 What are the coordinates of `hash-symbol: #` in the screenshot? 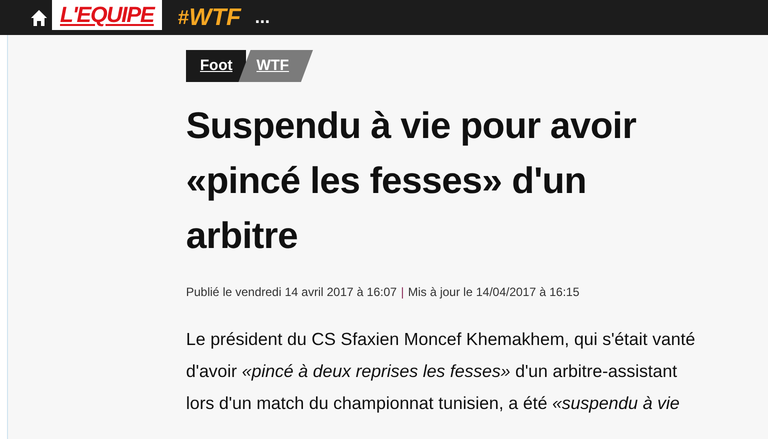 It's located at (183, 18).